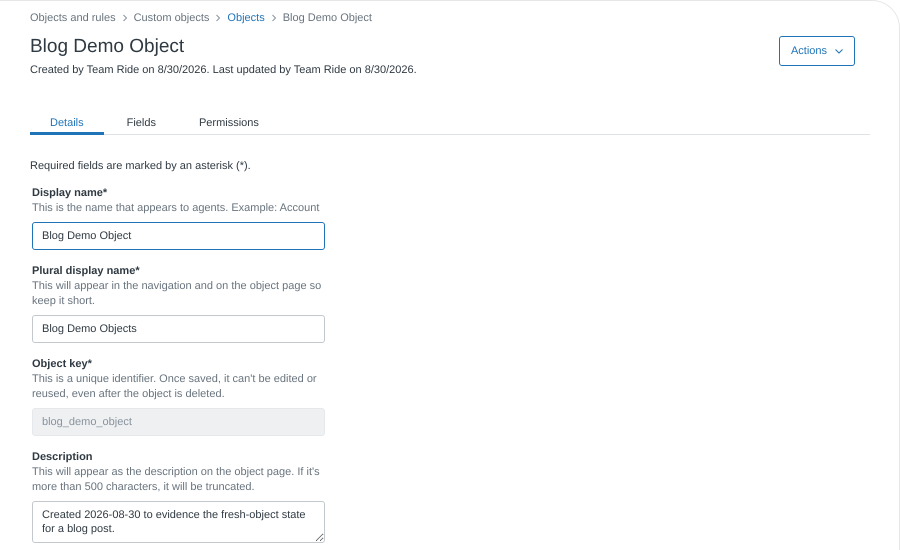 The height and width of the screenshot is (550, 900). Describe the element at coordinates (176, 480) in the screenshot. I see `field-help-text: This will appear as the description on the object page. If it's more than 500 characters, it will be truncated.` at that location.